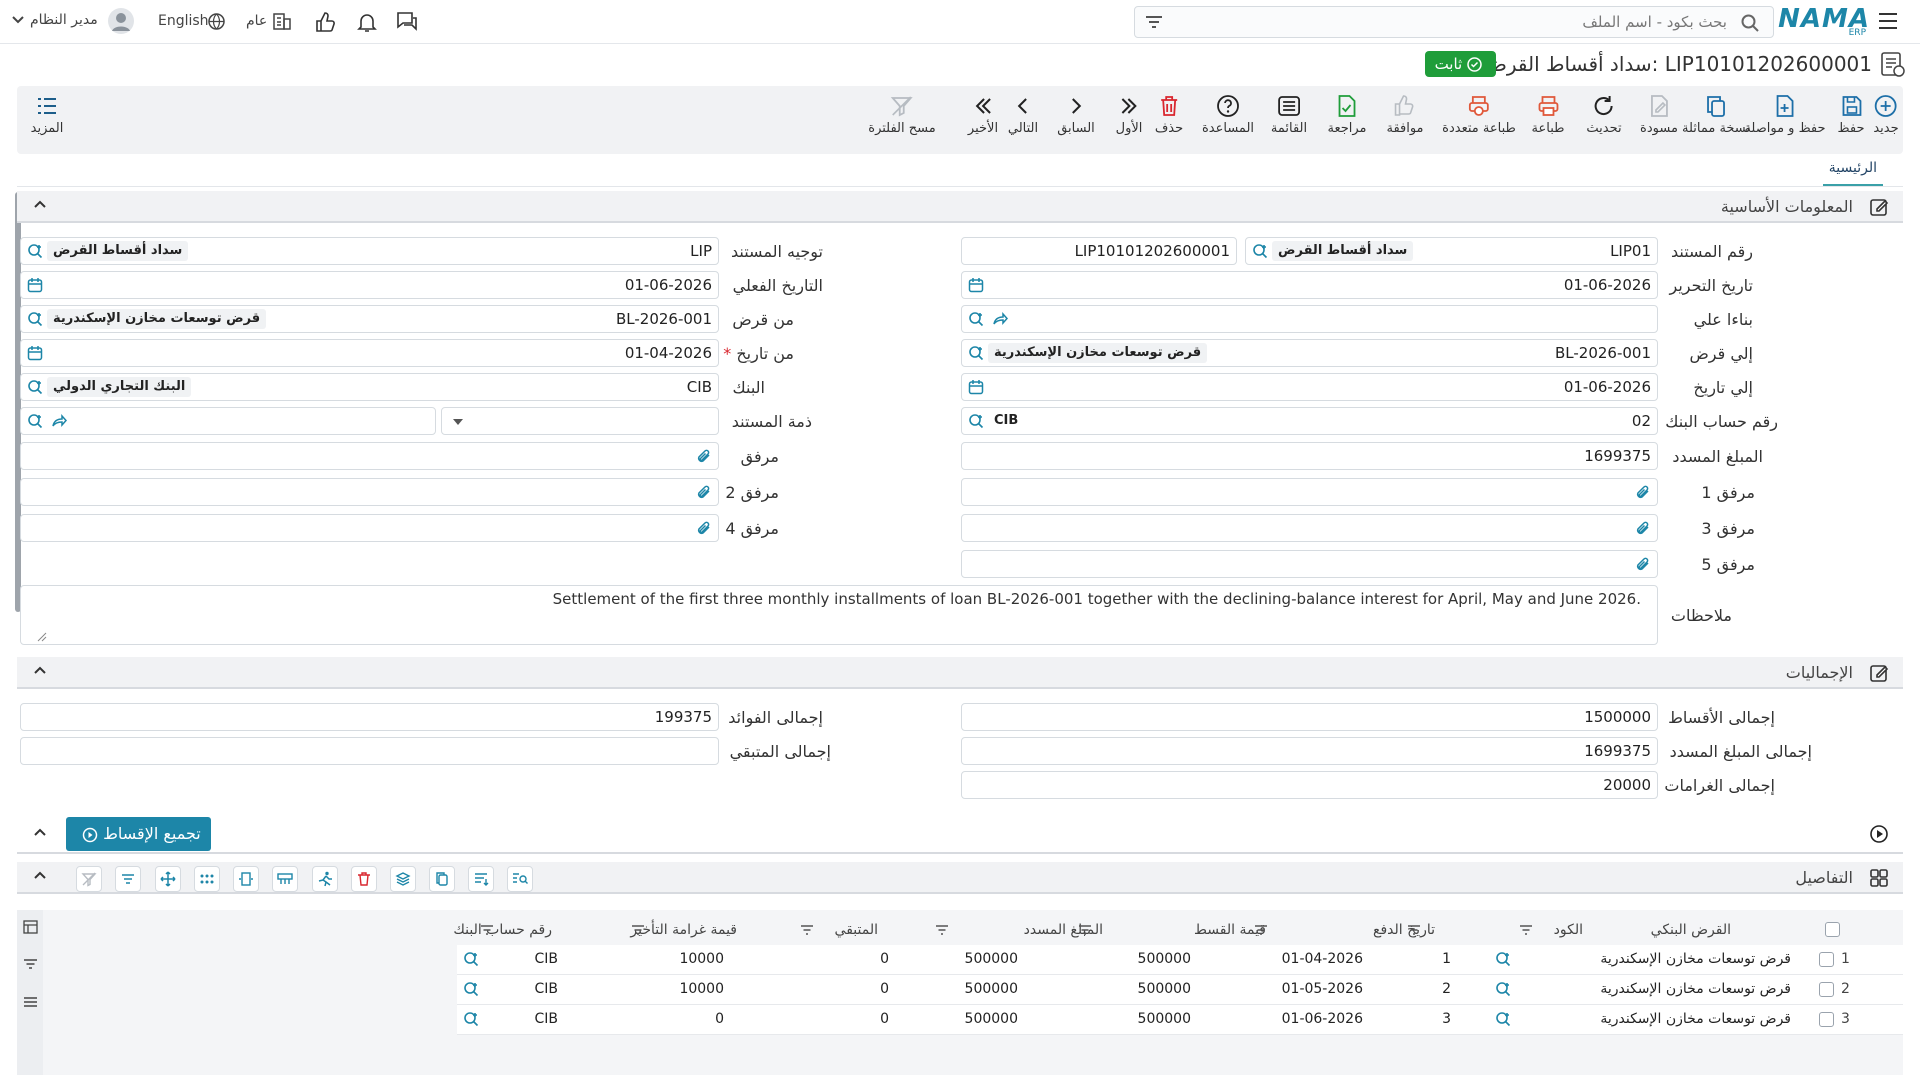  Describe the element at coordinates (369, 319) in the screenshot. I see `from-loan-field: BL-2026-001 قرض توسعات مخازن الإسكندرية` at that location.